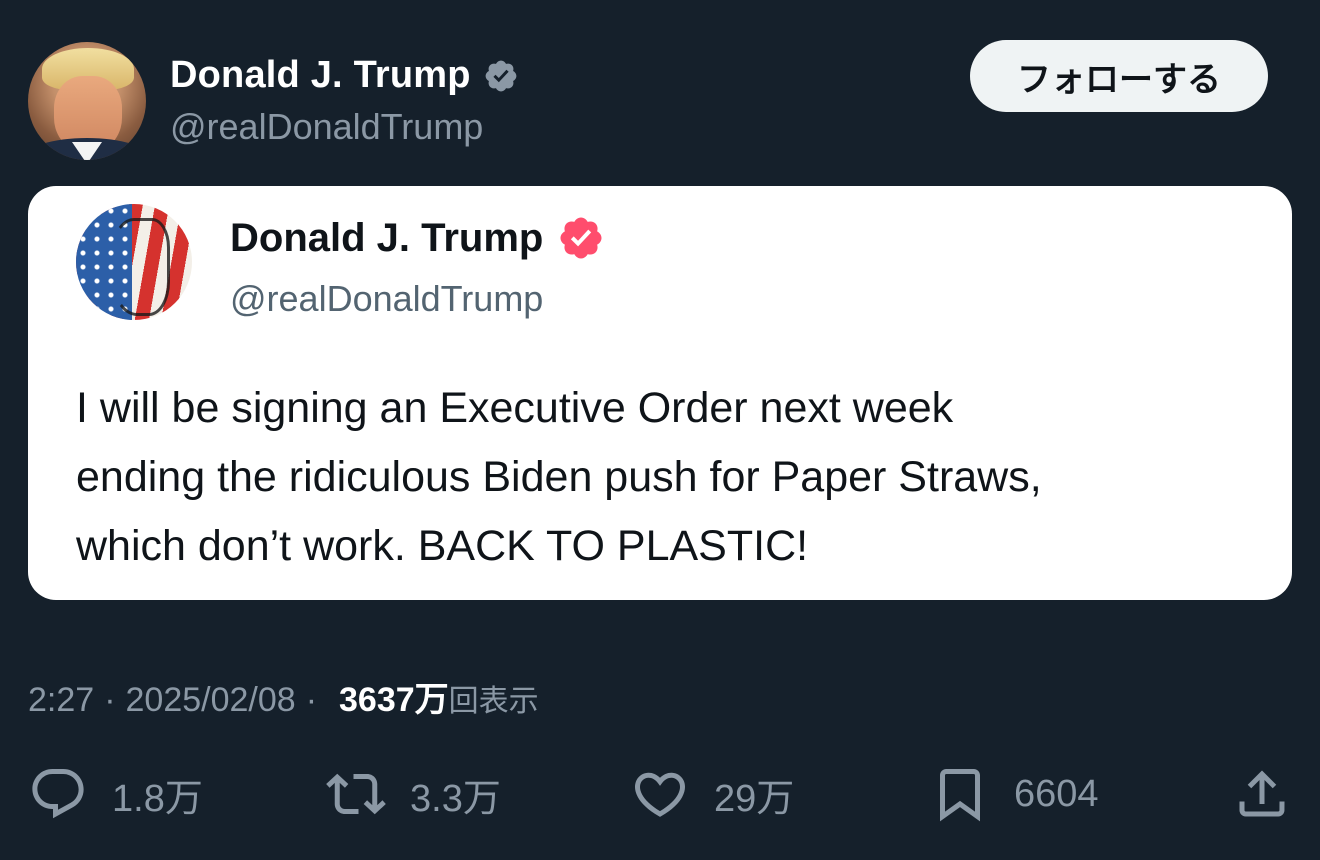 This screenshot has width=1320, height=860. I want to click on like-count: 29万, so click(754, 798).